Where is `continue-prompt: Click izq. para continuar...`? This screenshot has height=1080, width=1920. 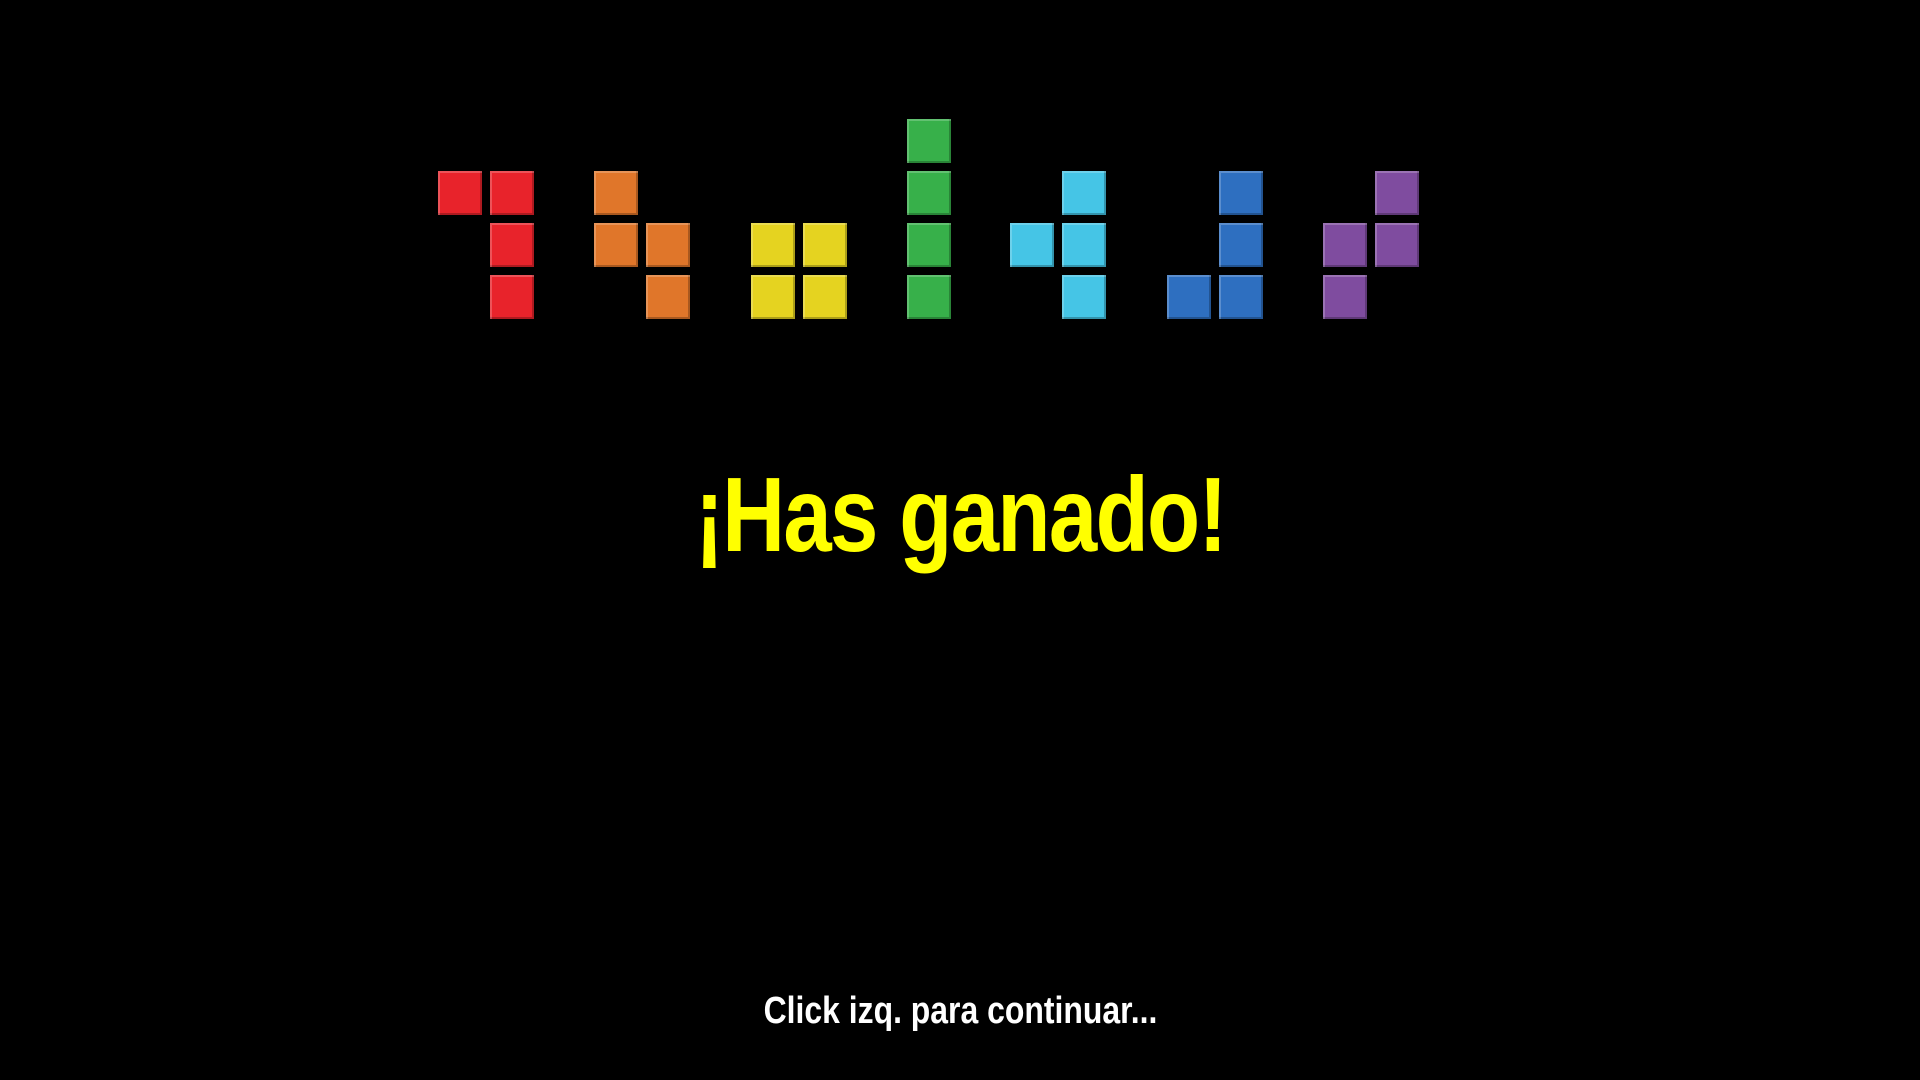 continue-prompt: Click izq. para continuar... is located at coordinates (960, 1011).